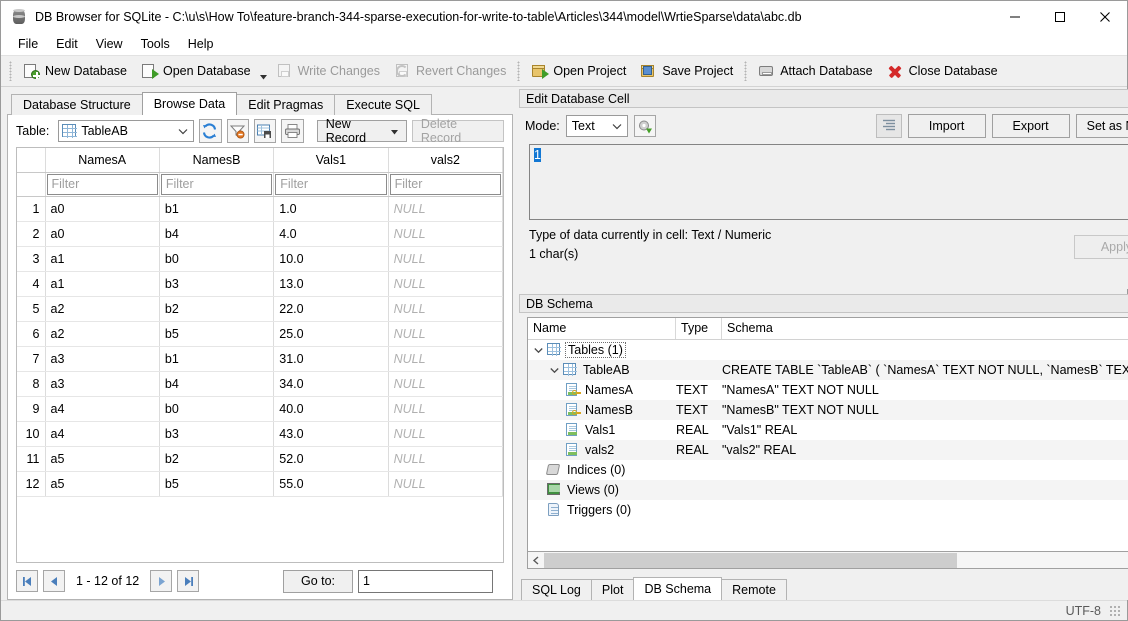  What do you see at coordinates (828, 510) in the screenshot?
I see `tree-item-triggers: Triggers (0)` at bounding box center [828, 510].